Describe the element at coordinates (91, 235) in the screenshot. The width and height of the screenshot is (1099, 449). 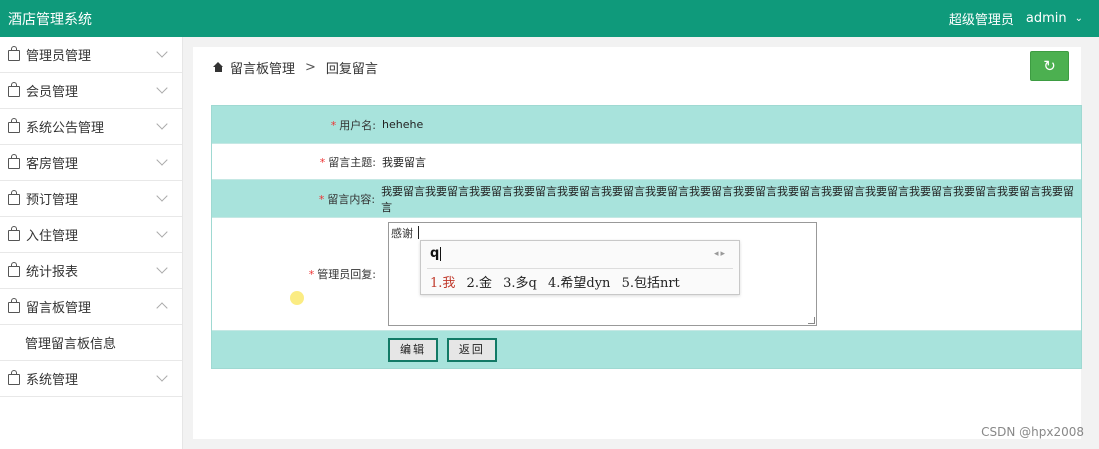
I see `sidebar-item-checkin: 入住管理` at that location.